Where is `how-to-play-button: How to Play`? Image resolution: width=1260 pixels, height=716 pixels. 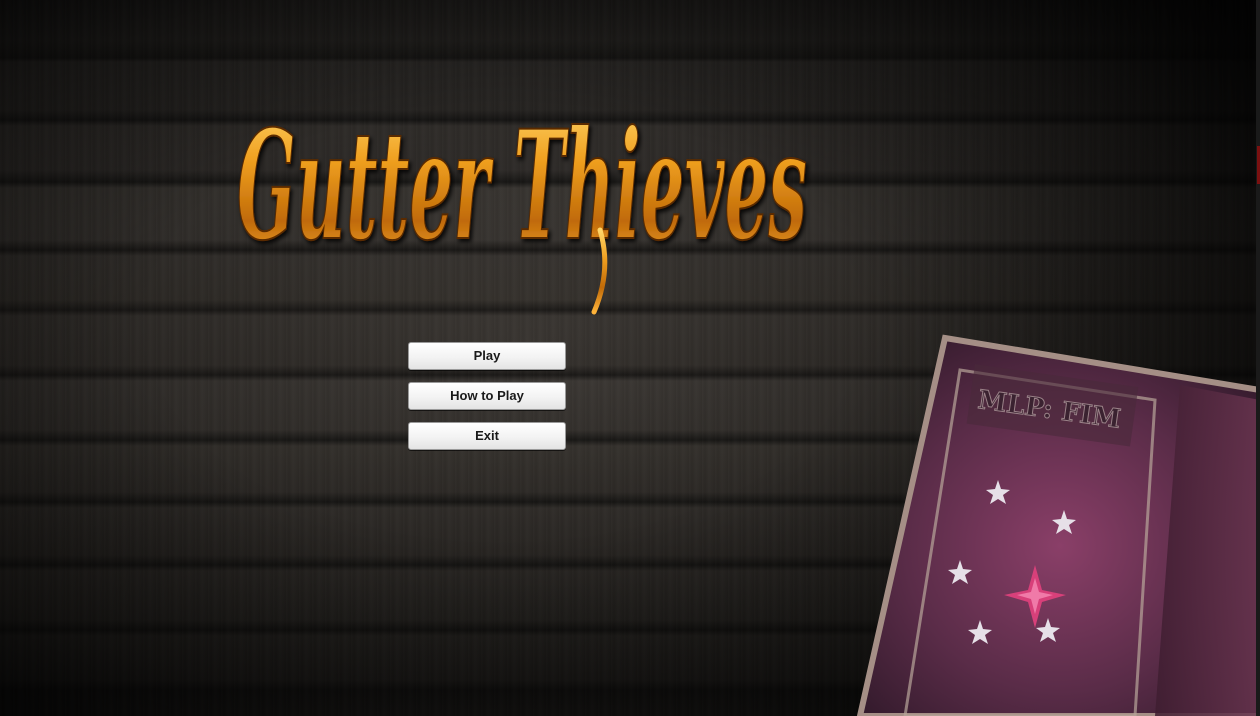
how-to-play-button: How to Play is located at coordinates (487, 396).